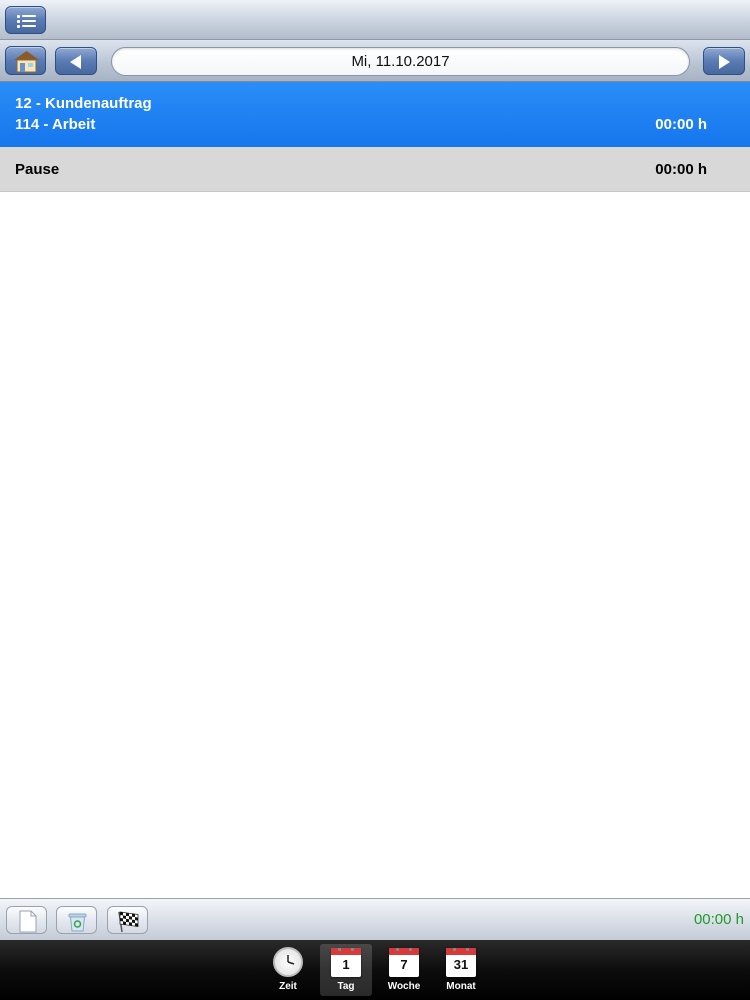  Describe the element at coordinates (37, 169) in the screenshot. I see `pause-label: Pause` at that location.